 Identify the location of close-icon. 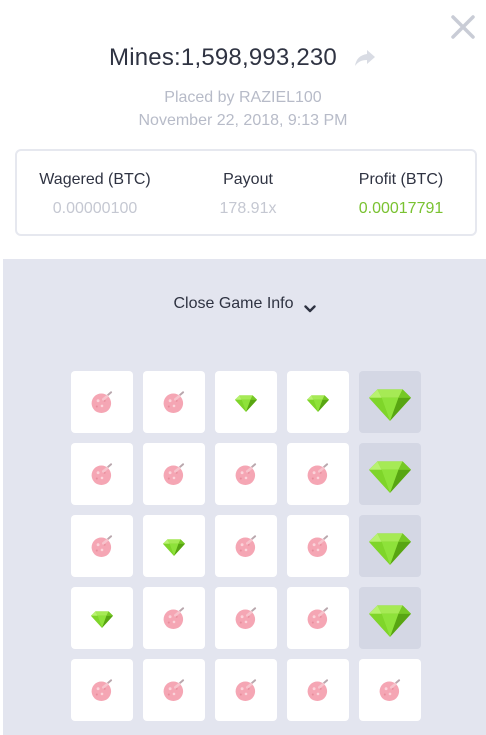
(463, 27).